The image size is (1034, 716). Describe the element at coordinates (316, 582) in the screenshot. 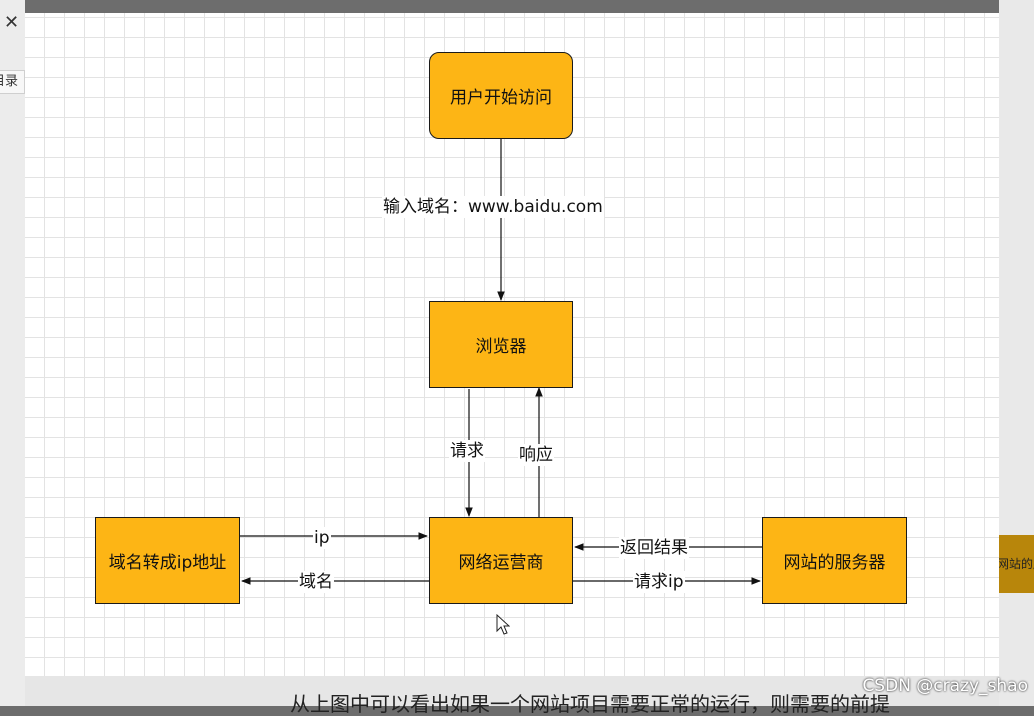

I see `edge-label-domain: 域名` at that location.